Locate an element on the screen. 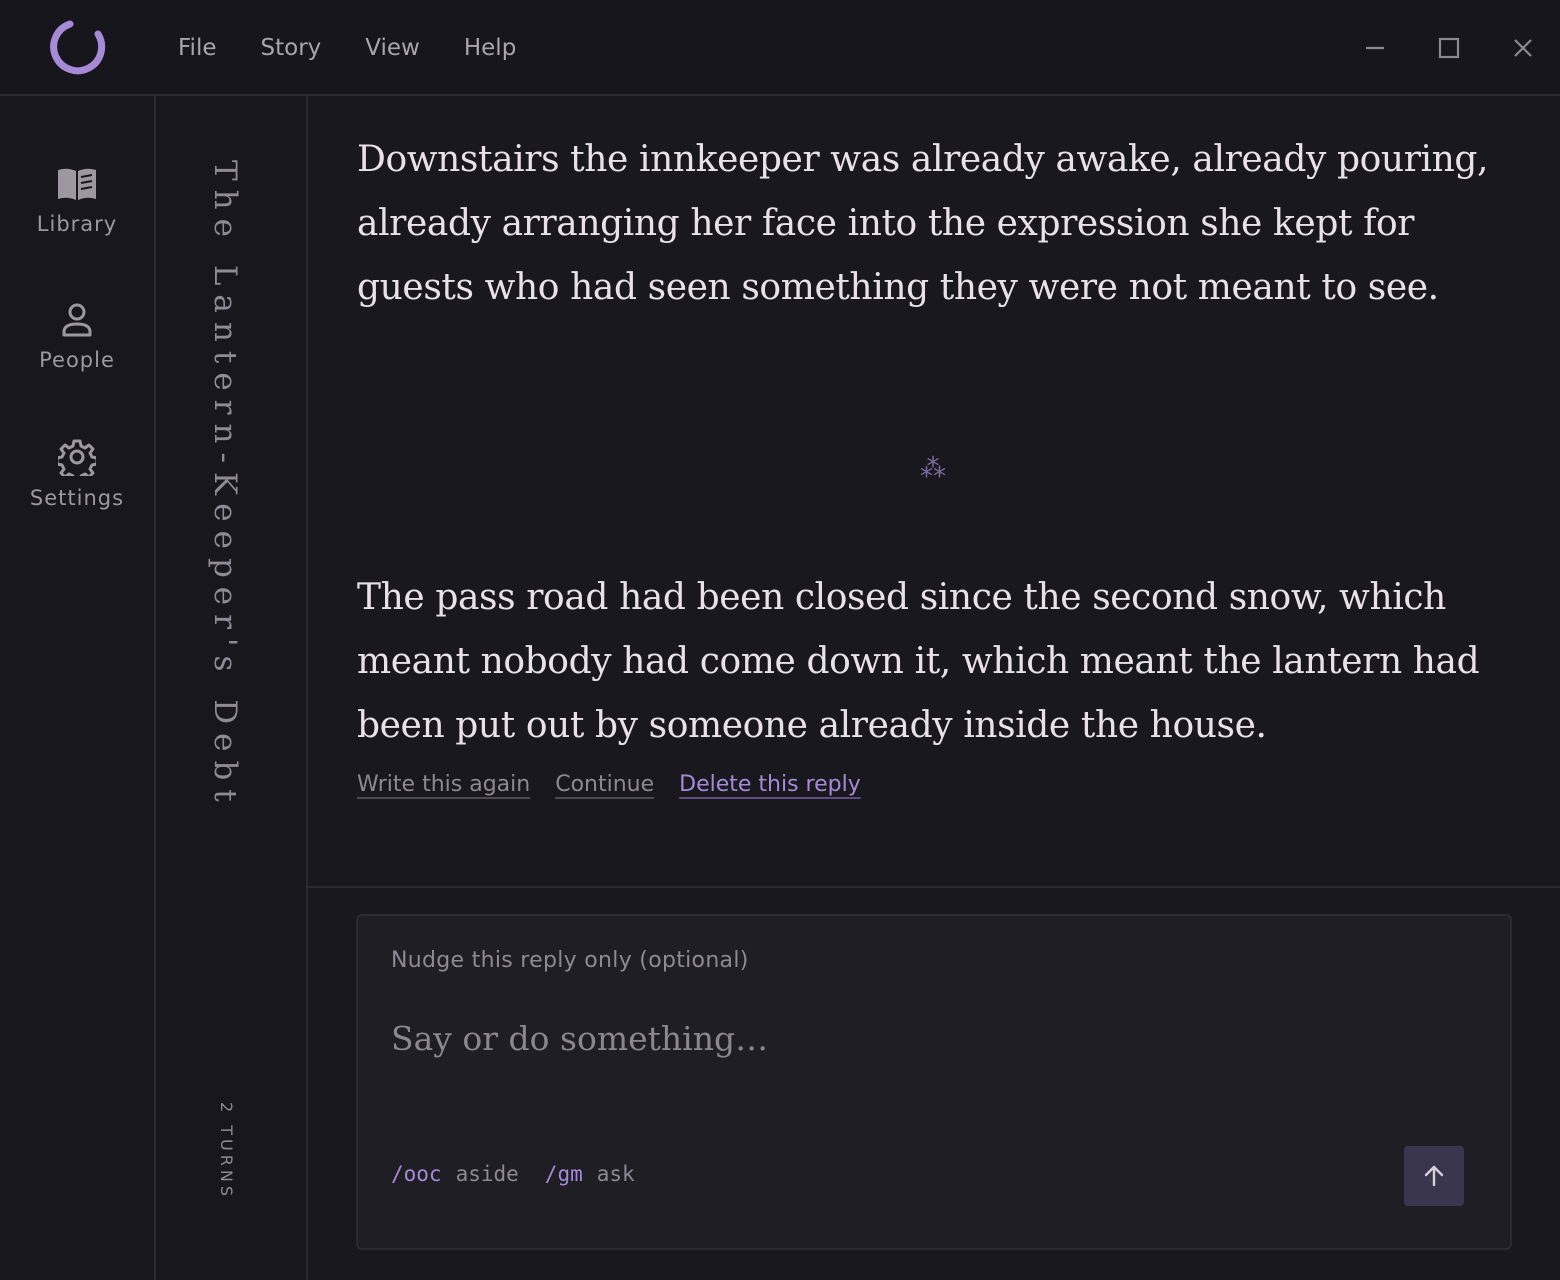 Image resolution: width=1560 pixels, height=1280 pixels. message-input is located at coordinates (871, 1038).